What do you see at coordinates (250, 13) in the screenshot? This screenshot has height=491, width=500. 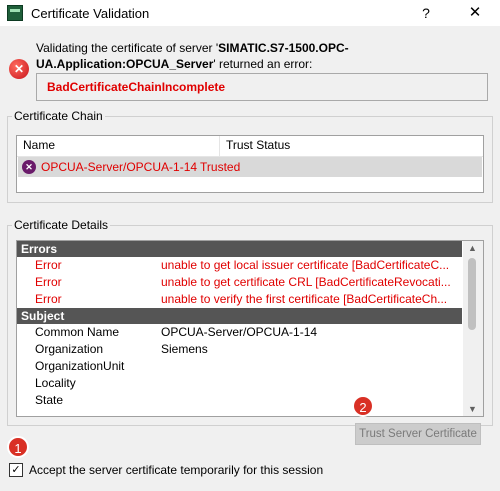 I see `title-bar: Certificate Validation ? ✕` at bounding box center [250, 13].